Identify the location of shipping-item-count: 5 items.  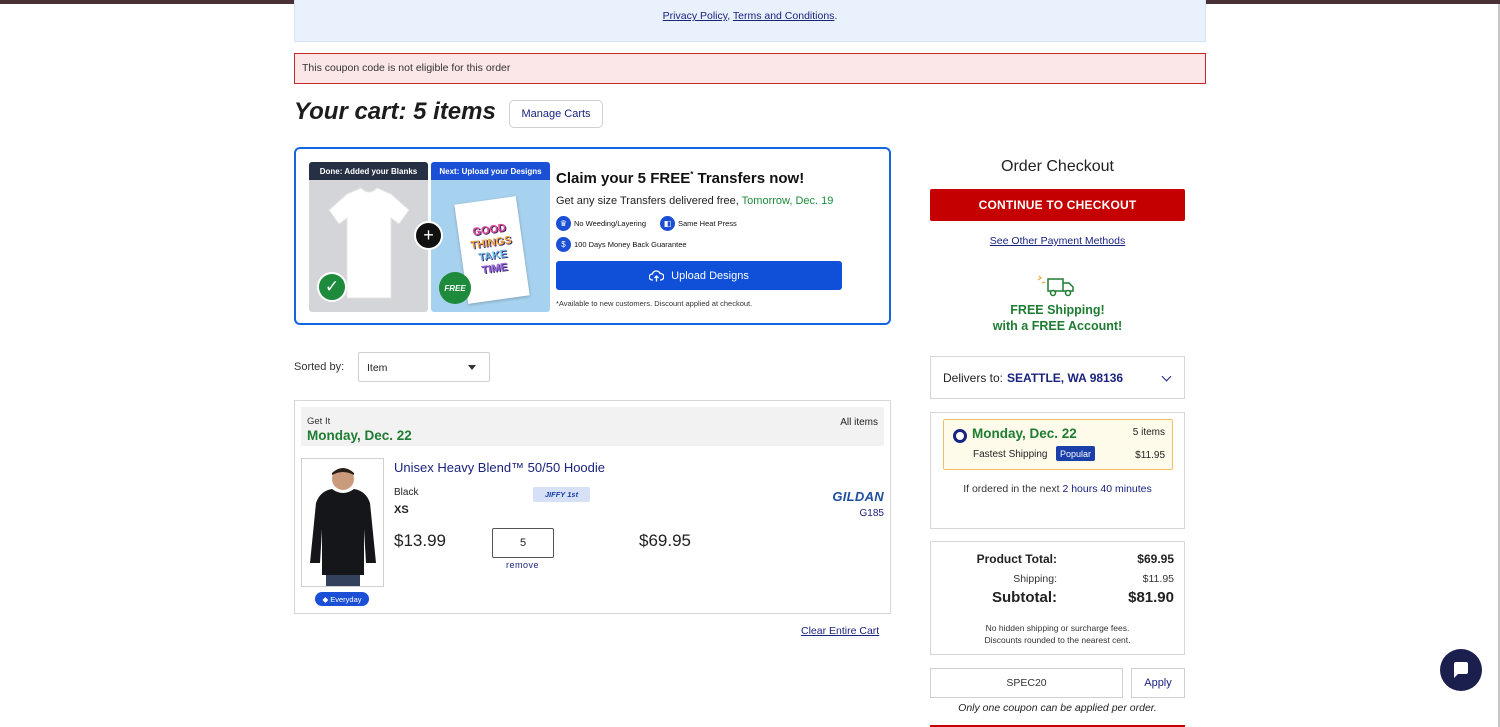
(1148, 432).